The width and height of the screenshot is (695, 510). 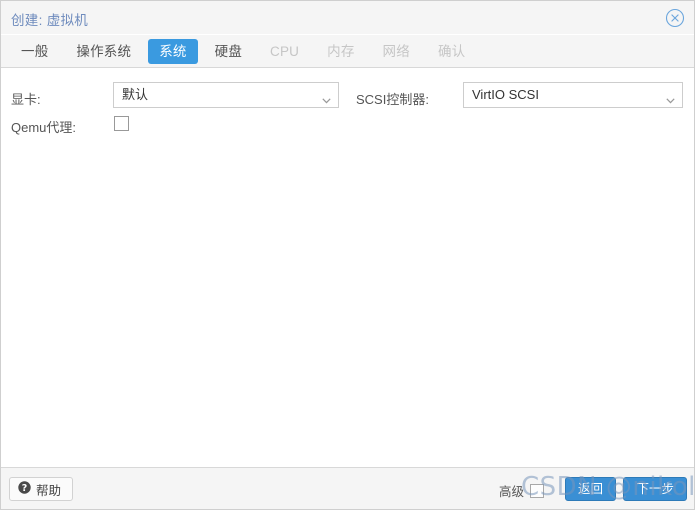 What do you see at coordinates (505, 94) in the screenshot?
I see `scsi-controller-value: VirtIO SCSI` at bounding box center [505, 94].